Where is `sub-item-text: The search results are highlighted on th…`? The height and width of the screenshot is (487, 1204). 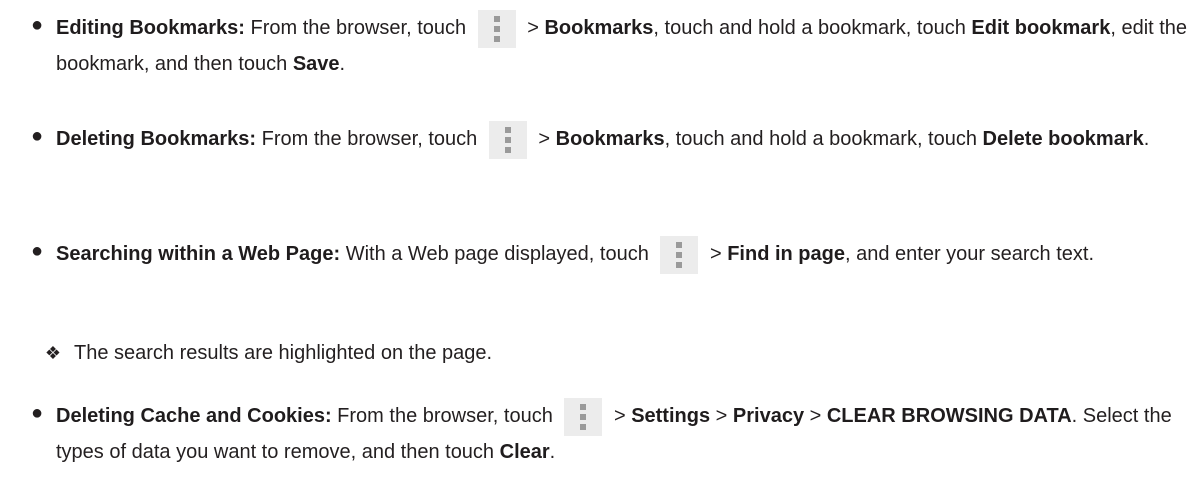 sub-item-text: The search results are highlighted on th… is located at coordinates (283, 353).